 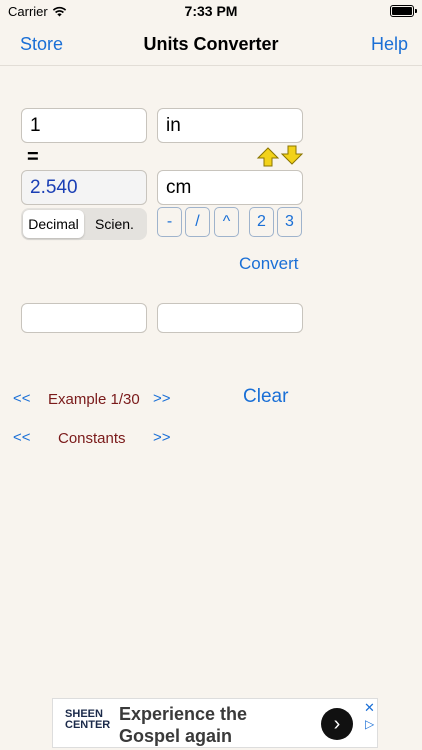 I want to click on nav-bar: Store Units Converter Help, so click(x=211, y=45).